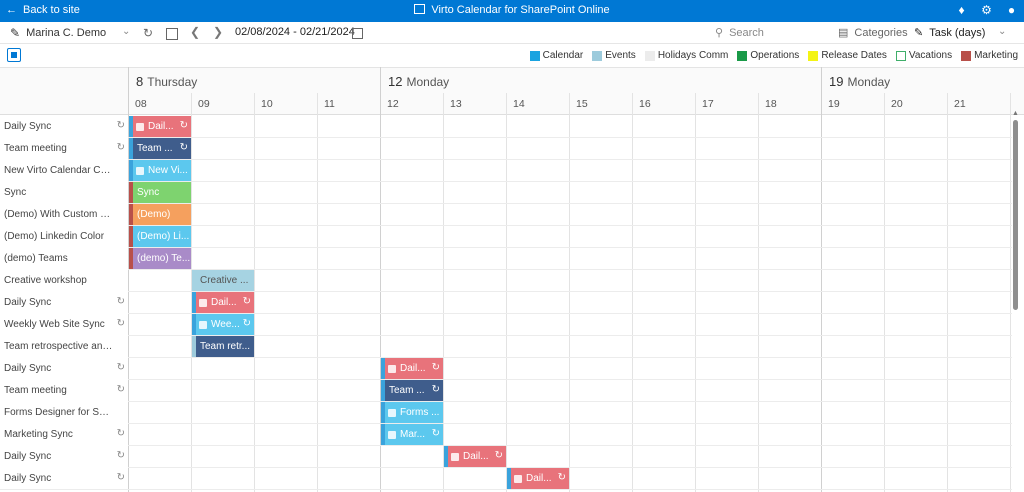 This screenshot has height=492, width=1024. What do you see at coordinates (15, 33) in the screenshot?
I see `edit-pencil-icon: ✎` at bounding box center [15, 33].